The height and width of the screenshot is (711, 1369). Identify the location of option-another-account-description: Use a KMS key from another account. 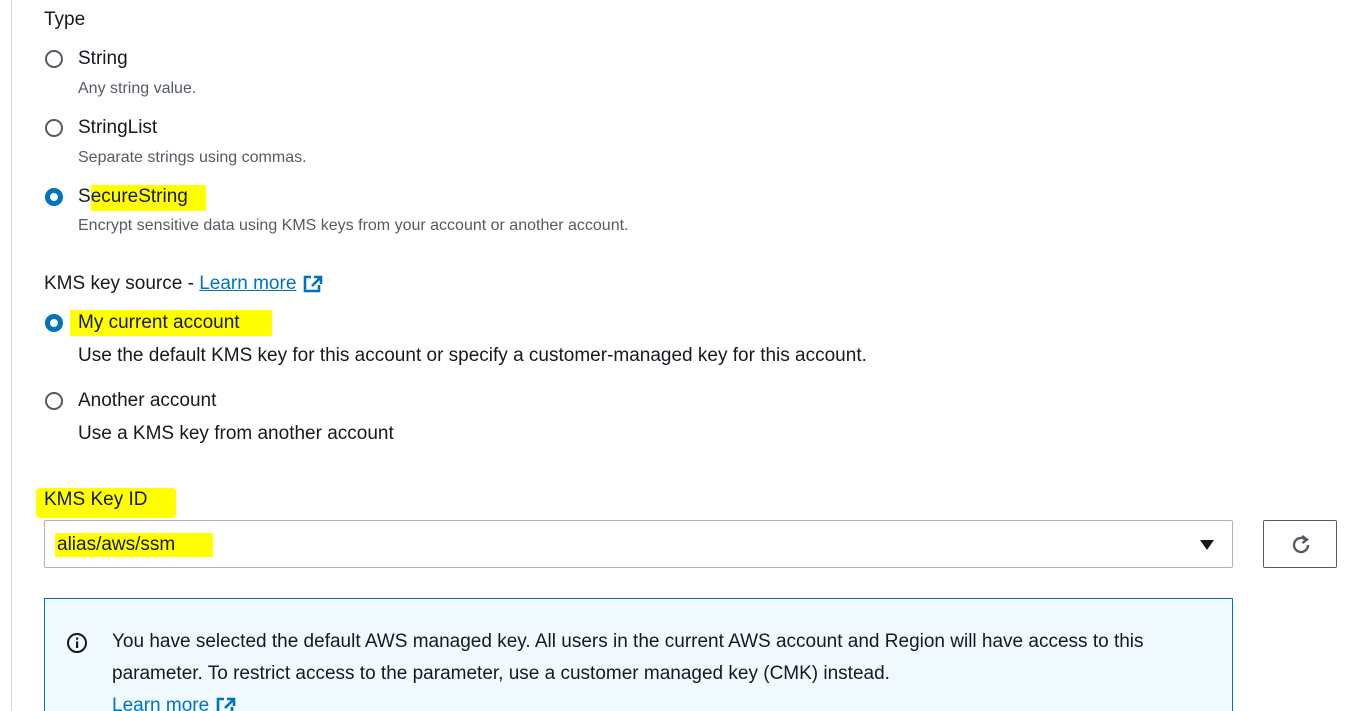
(236, 433).